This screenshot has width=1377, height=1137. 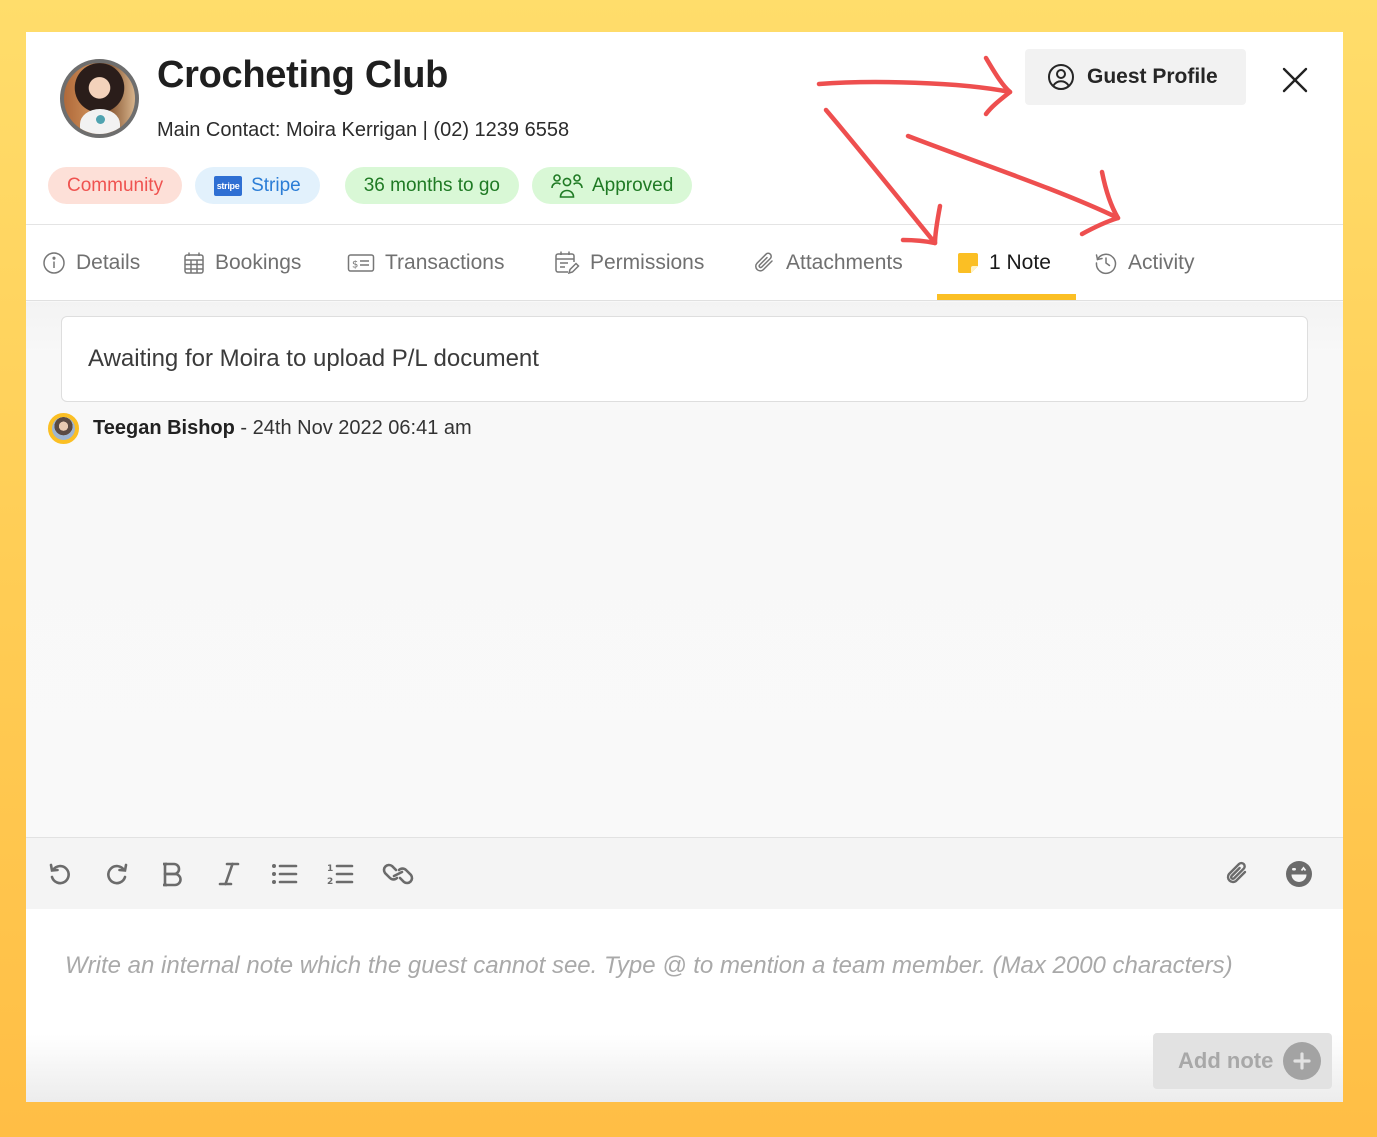 I want to click on active-tab-indicator, so click(x=1006, y=297).